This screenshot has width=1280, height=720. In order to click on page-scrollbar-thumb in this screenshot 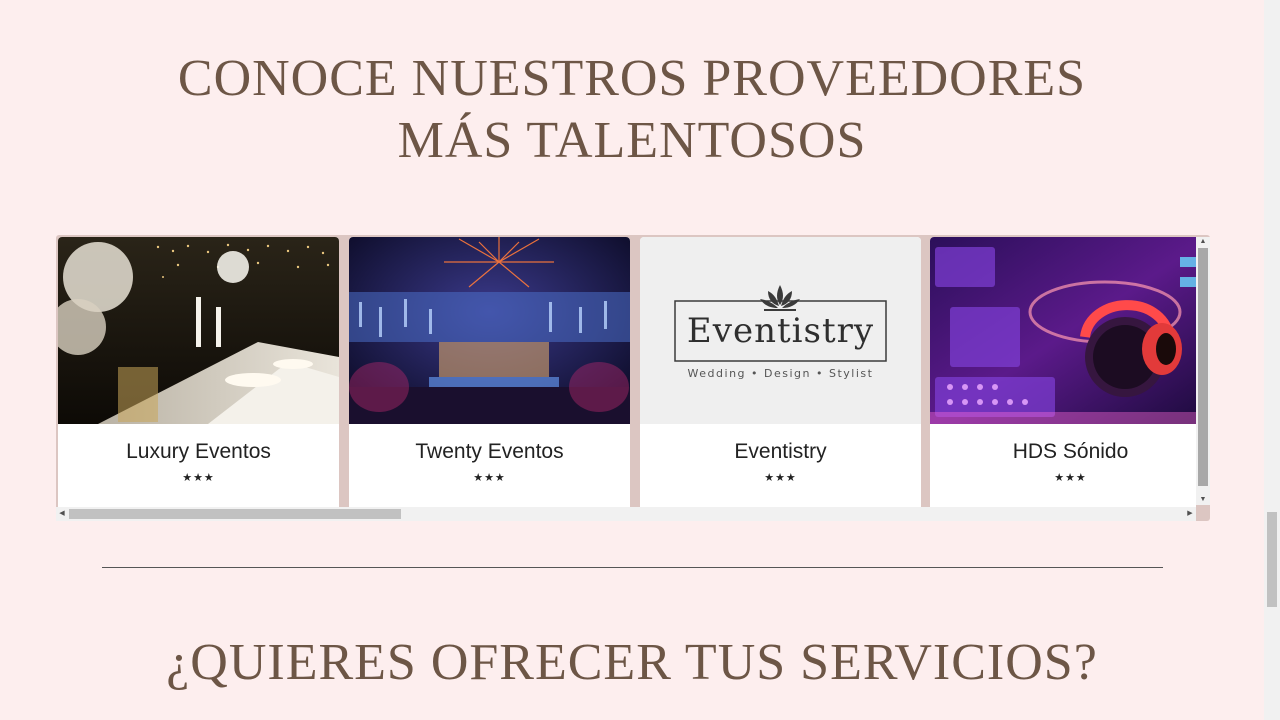, I will do `click(1272, 559)`.